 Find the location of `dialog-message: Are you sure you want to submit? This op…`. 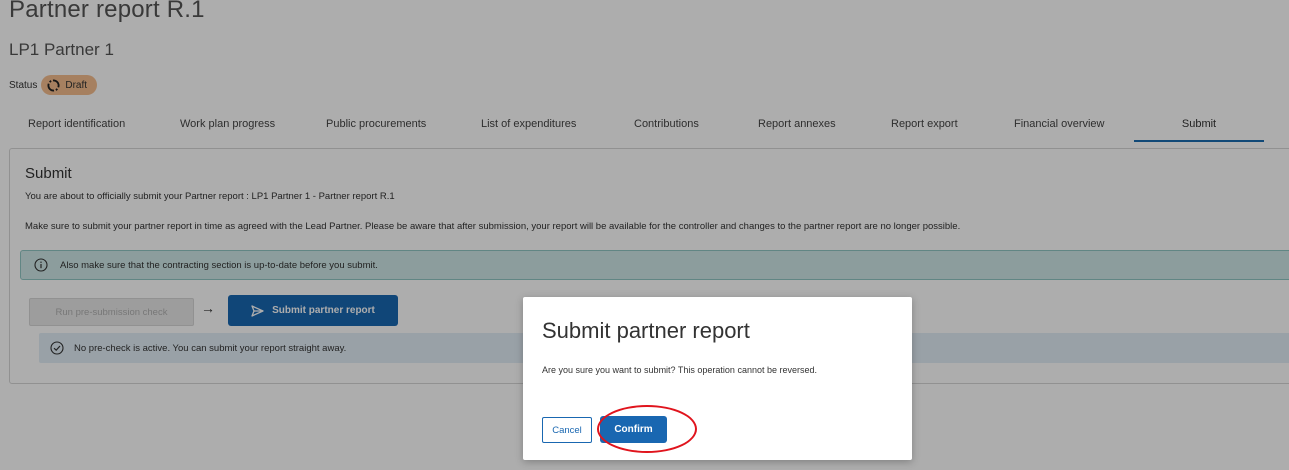

dialog-message: Are you sure you want to submit? This op… is located at coordinates (679, 370).